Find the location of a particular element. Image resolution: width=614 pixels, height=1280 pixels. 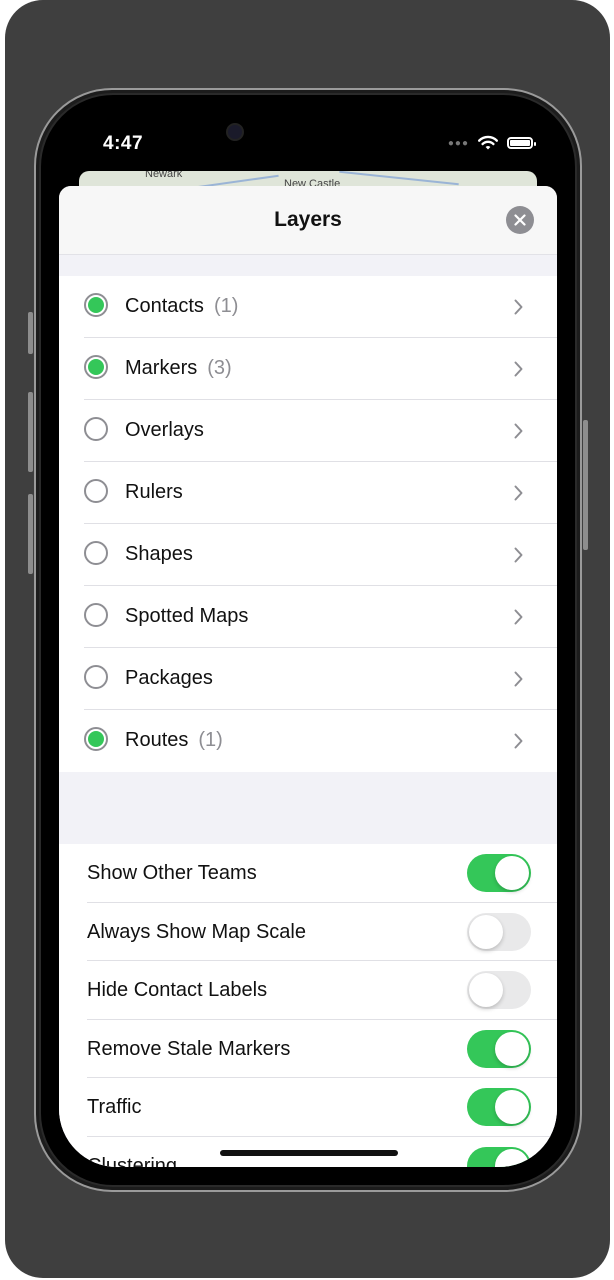

layer-name: Markers is located at coordinates (161, 368).